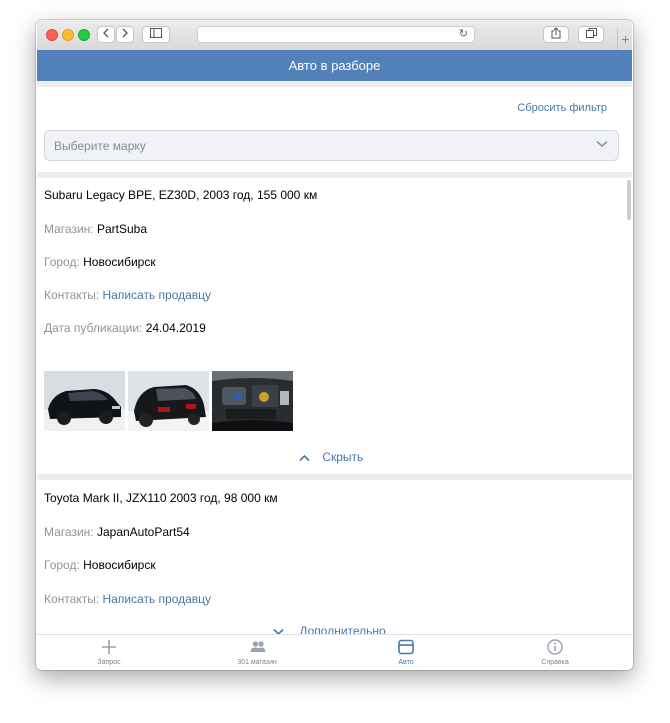 This screenshot has height=723, width=670. I want to click on share-icon, so click(556, 33).